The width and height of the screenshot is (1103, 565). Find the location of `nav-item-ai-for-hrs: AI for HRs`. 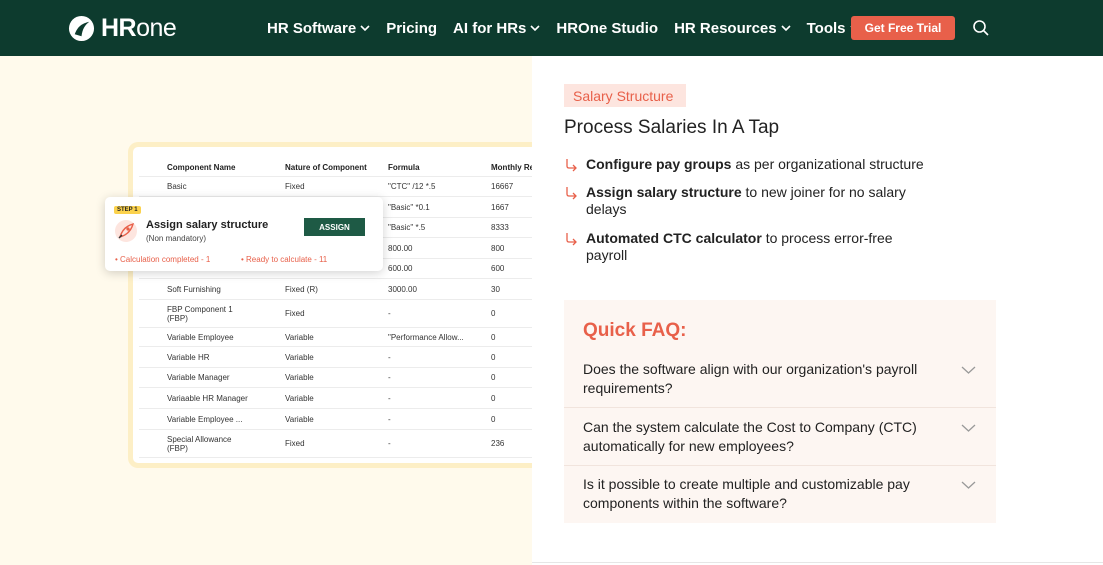

nav-item-ai-for-hrs: AI for HRs is located at coordinates (496, 28).